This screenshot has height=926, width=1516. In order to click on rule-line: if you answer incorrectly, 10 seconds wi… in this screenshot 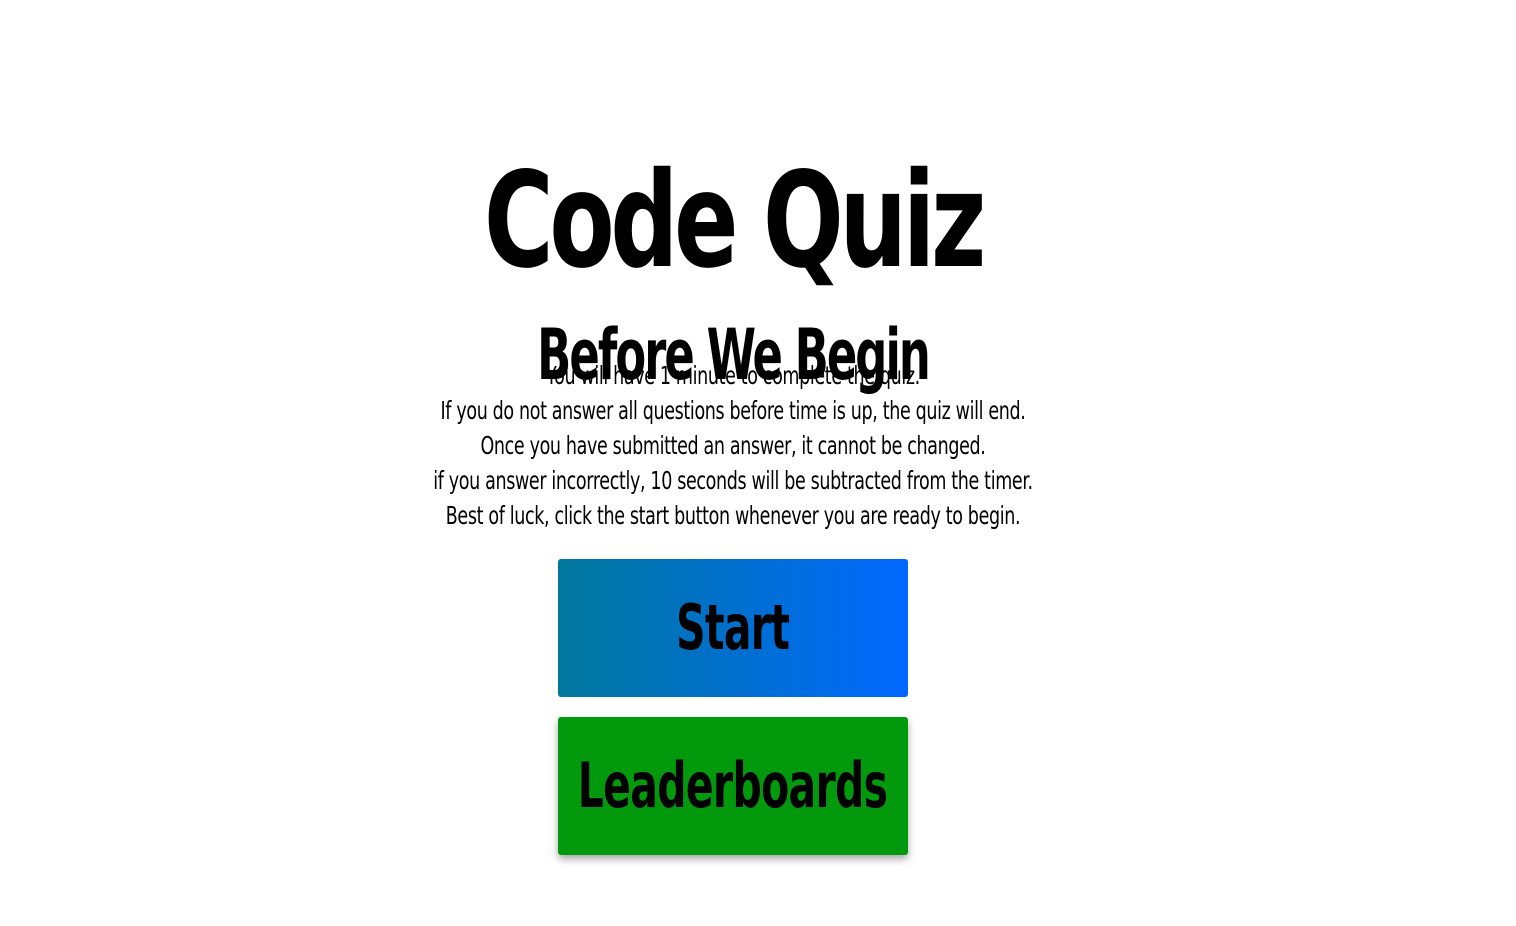, I will do `click(733, 480)`.